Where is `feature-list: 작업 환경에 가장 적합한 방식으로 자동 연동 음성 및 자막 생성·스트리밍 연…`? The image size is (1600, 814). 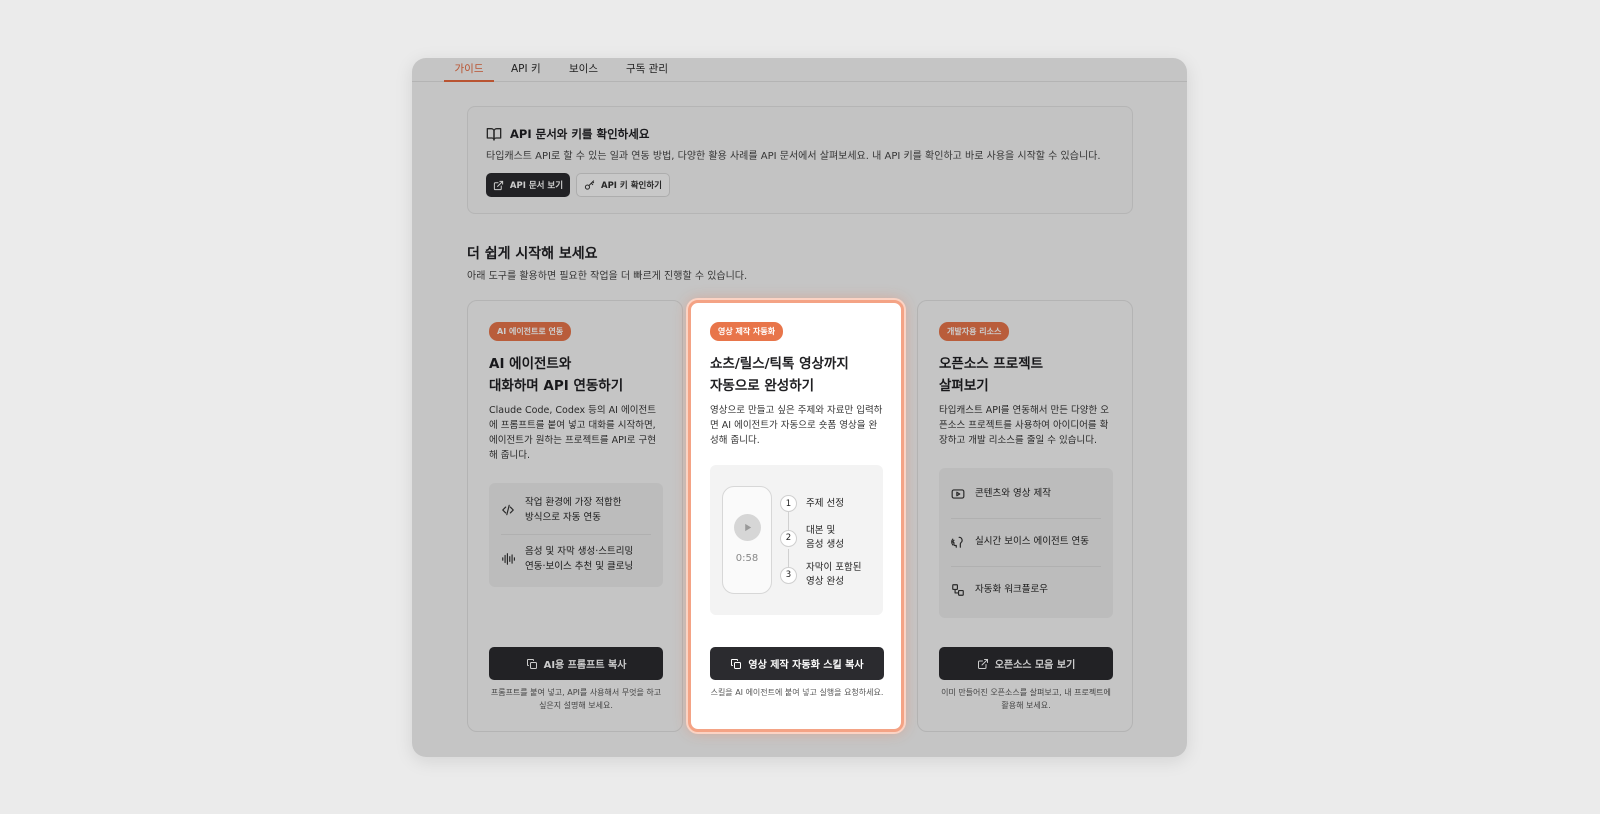
feature-list: 작업 환경에 가장 적합한 방식으로 자동 연동 음성 및 자막 생성·스트리밍 연… is located at coordinates (576, 535).